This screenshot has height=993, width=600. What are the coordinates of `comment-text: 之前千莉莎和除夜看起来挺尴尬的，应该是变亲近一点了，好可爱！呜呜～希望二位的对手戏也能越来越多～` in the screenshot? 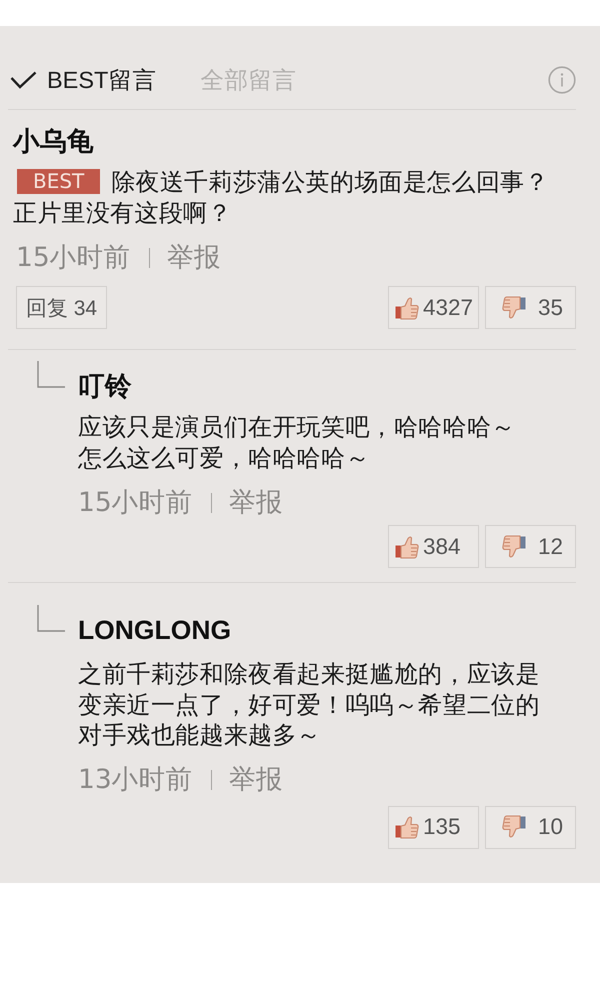 It's located at (309, 704).